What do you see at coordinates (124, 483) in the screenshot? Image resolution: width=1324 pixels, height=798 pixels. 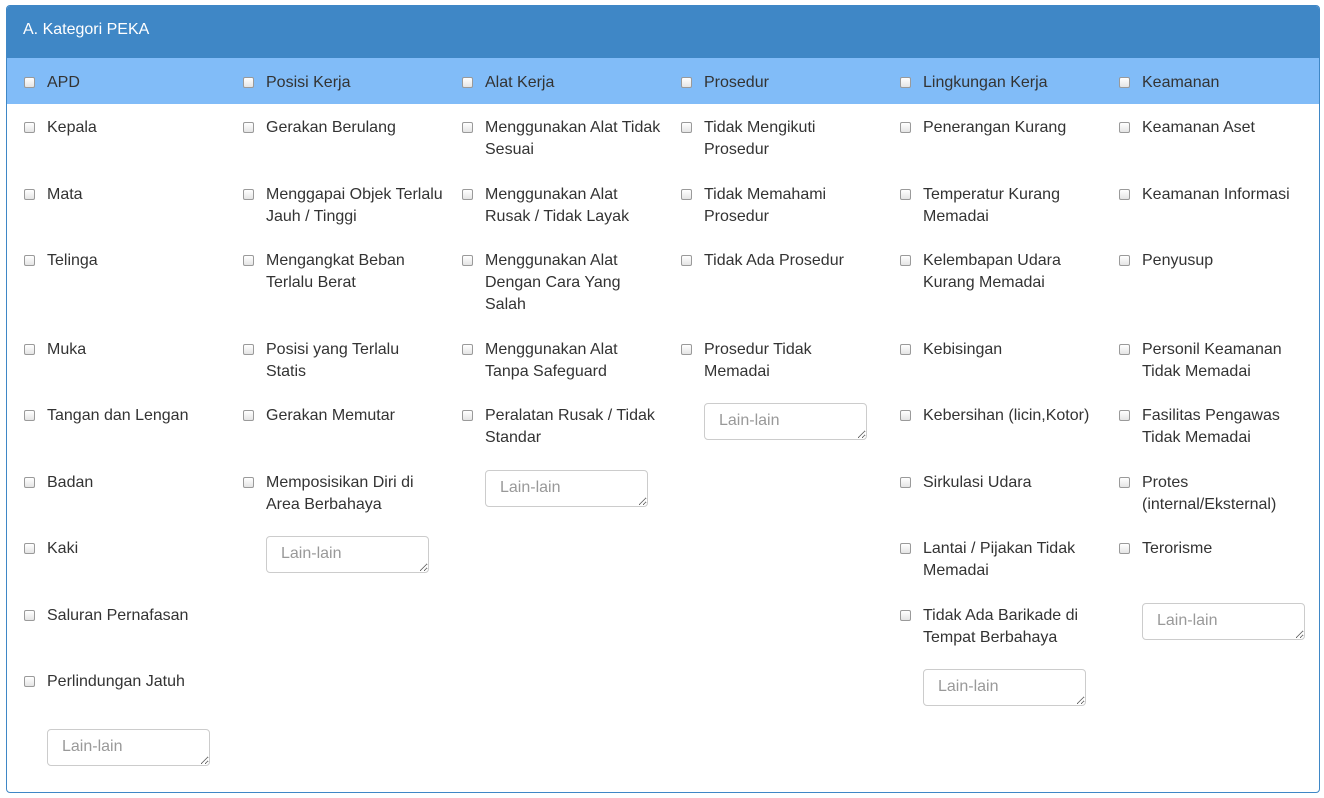 I see `option-item: Badan` at bounding box center [124, 483].